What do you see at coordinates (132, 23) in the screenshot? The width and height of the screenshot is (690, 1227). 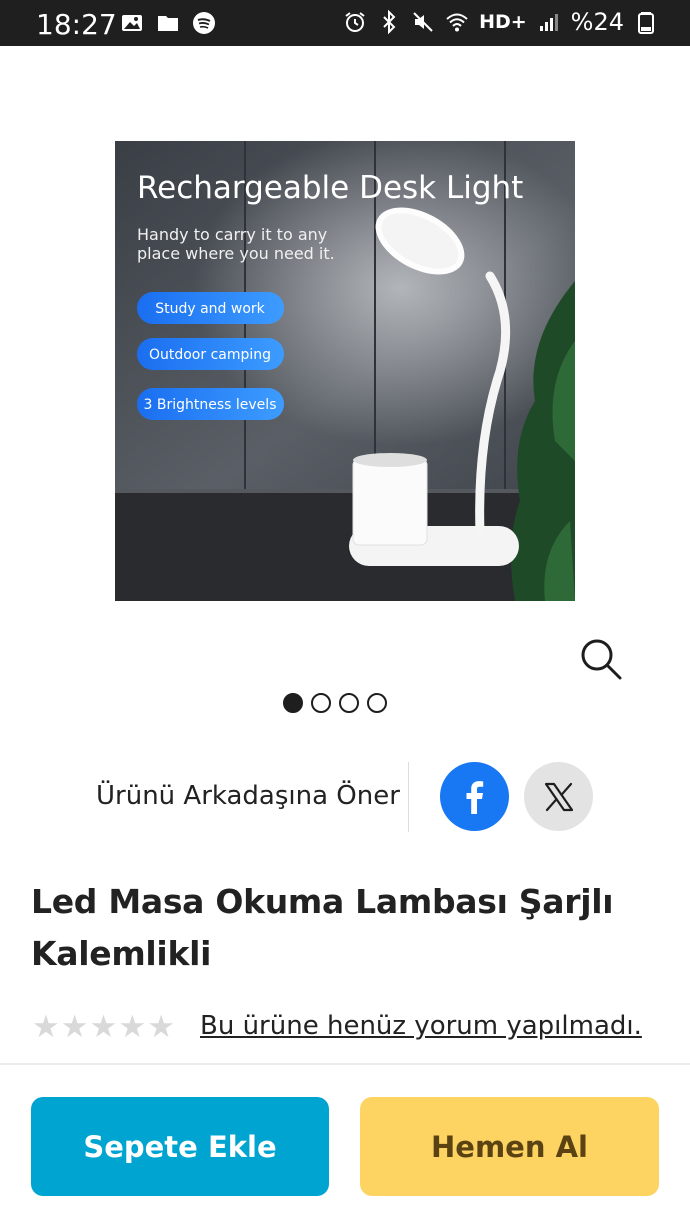 I see `image-icon` at bounding box center [132, 23].